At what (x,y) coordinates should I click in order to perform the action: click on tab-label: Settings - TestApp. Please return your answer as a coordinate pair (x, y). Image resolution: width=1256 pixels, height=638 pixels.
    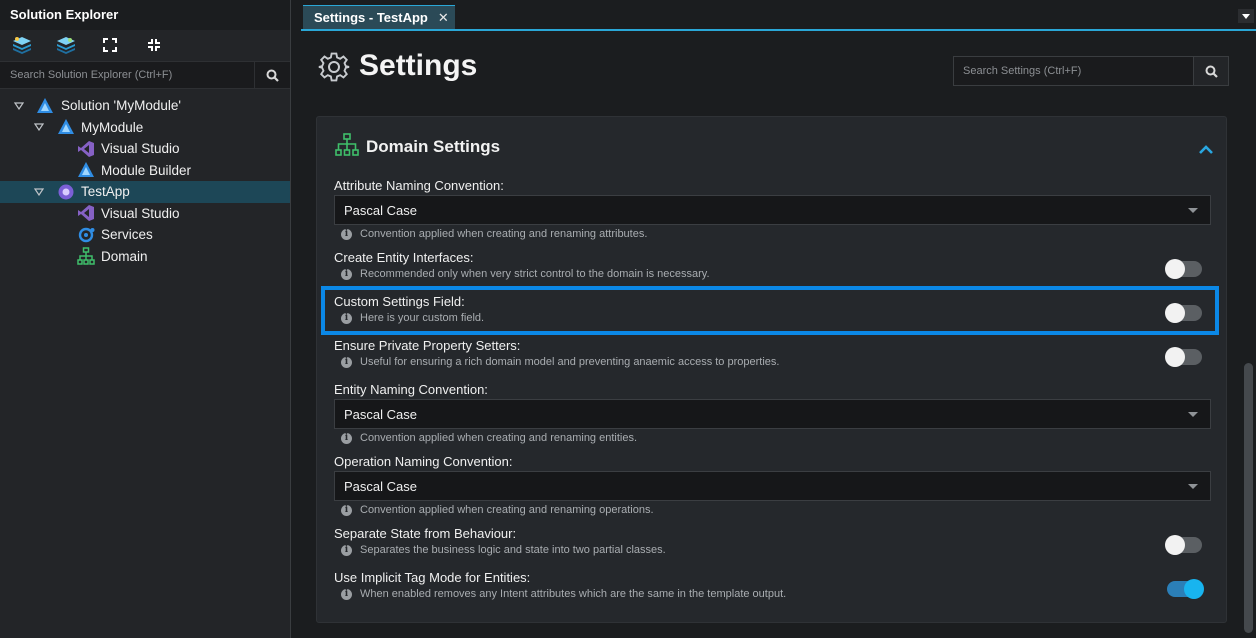
    Looking at the image, I should click on (371, 17).